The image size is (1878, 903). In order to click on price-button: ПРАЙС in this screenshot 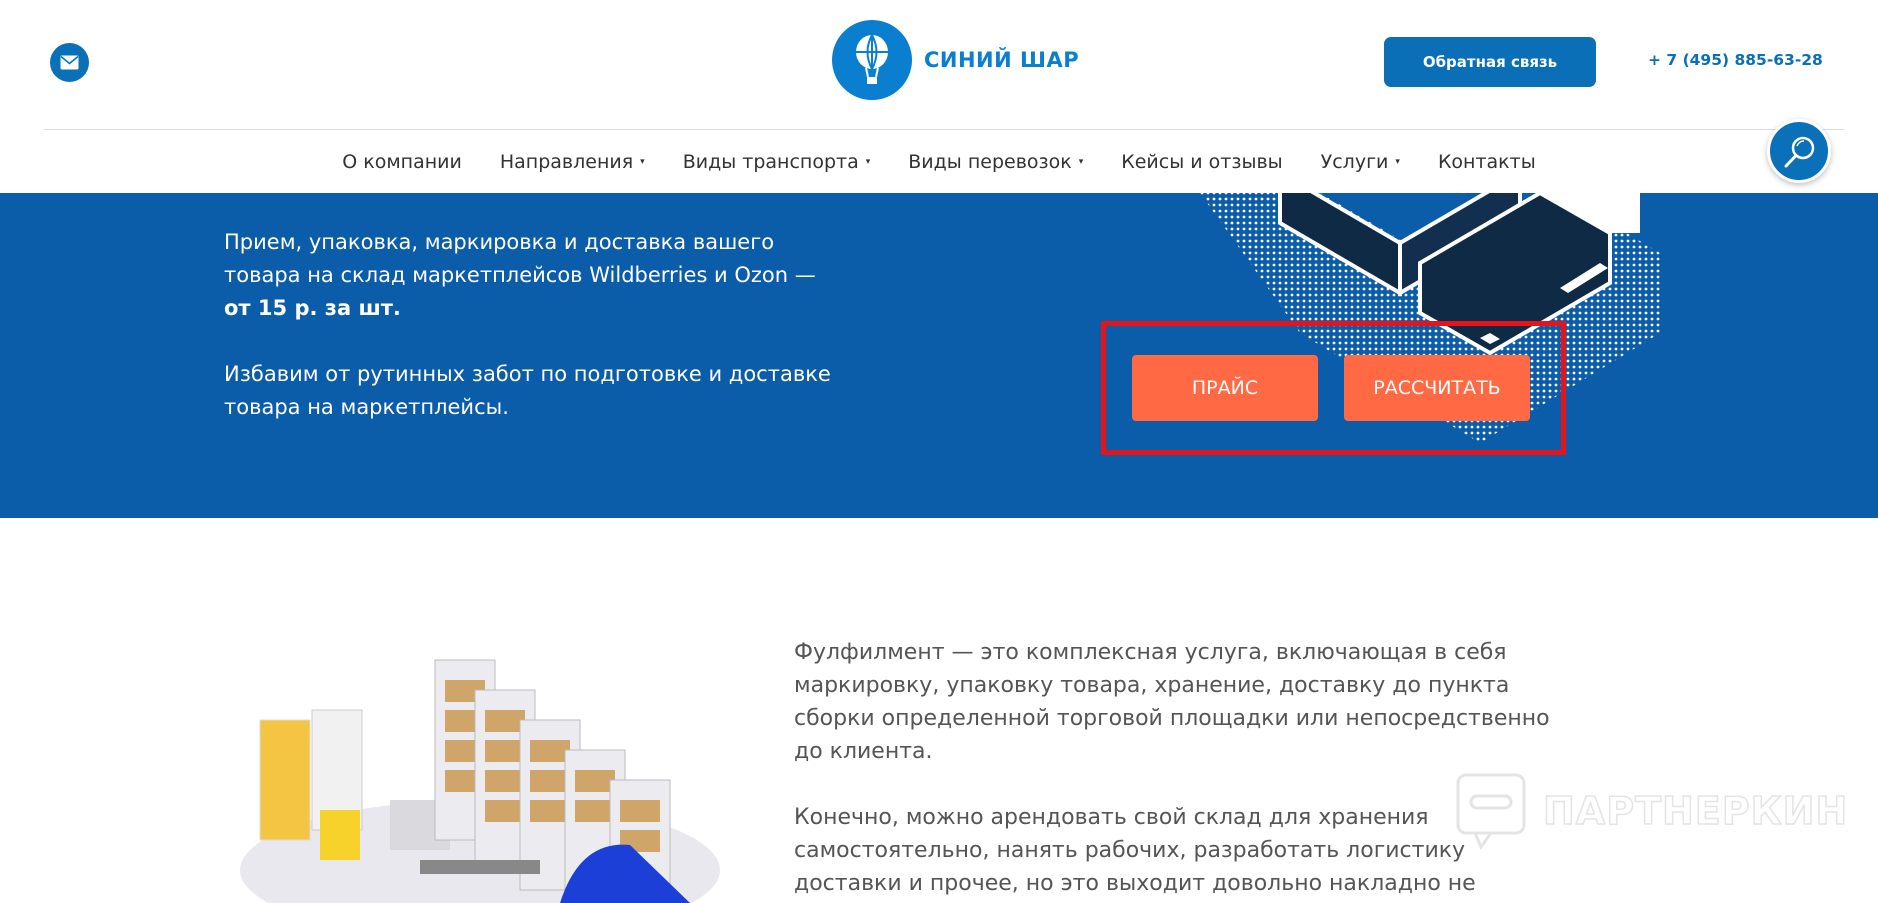, I will do `click(1225, 388)`.